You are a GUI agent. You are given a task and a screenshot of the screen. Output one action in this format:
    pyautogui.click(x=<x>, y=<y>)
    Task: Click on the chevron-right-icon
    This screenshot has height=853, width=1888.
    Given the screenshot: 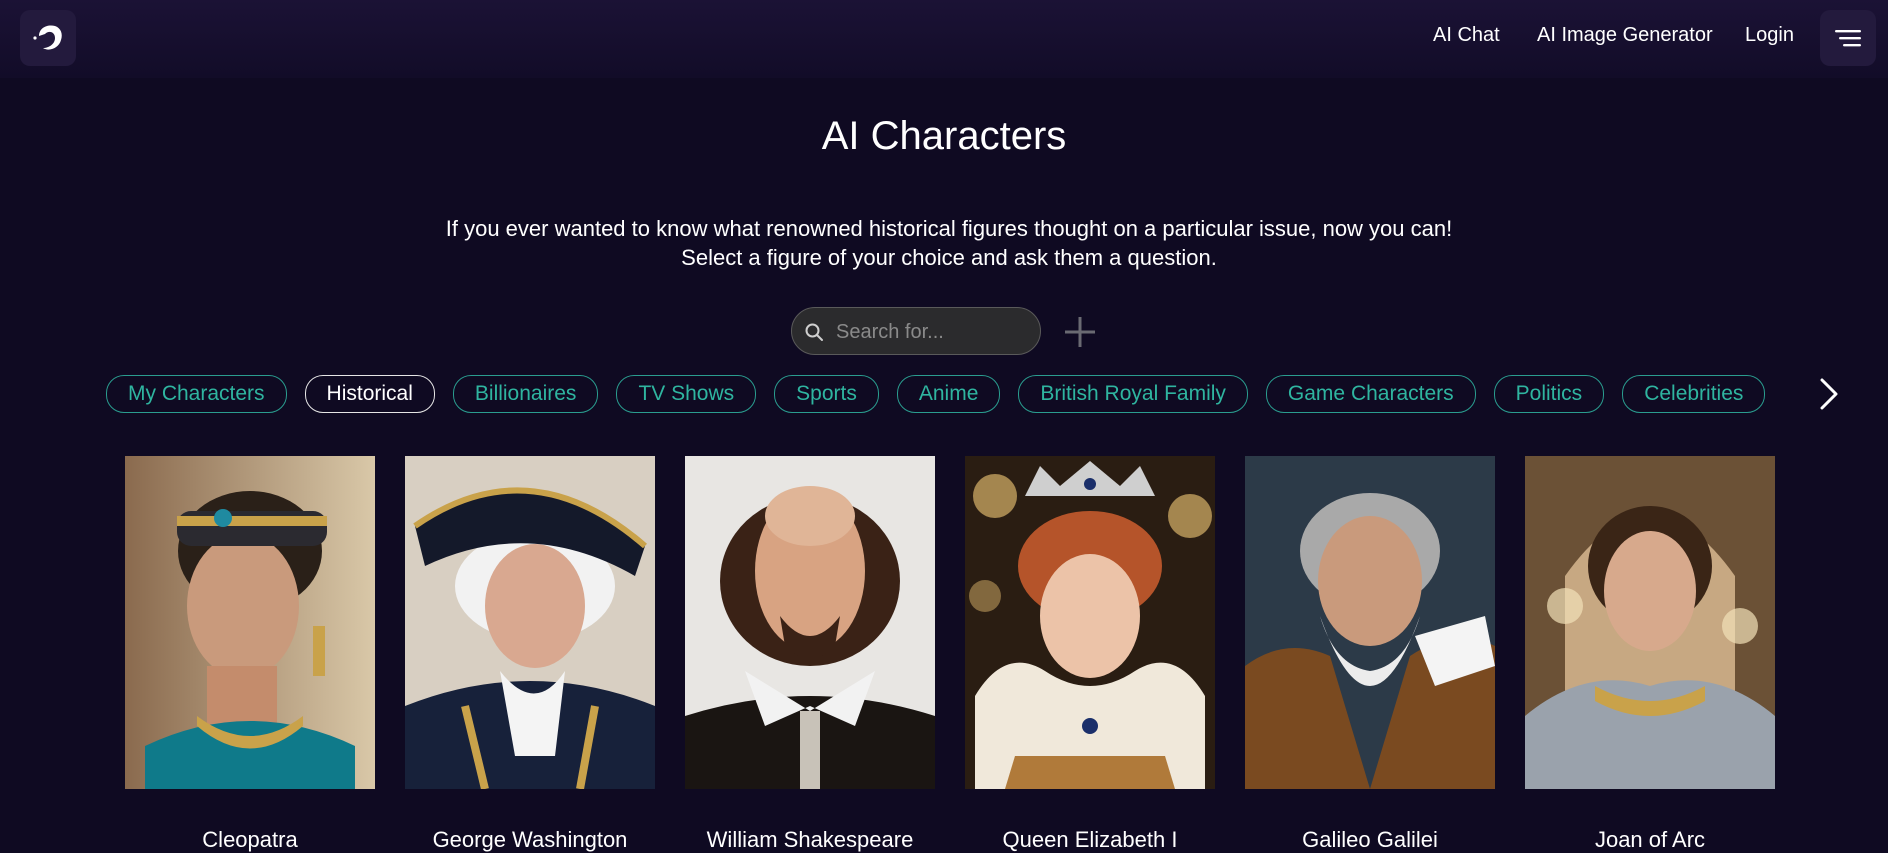 What is the action you would take?
    pyautogui.click(x=1829, y=394)
    